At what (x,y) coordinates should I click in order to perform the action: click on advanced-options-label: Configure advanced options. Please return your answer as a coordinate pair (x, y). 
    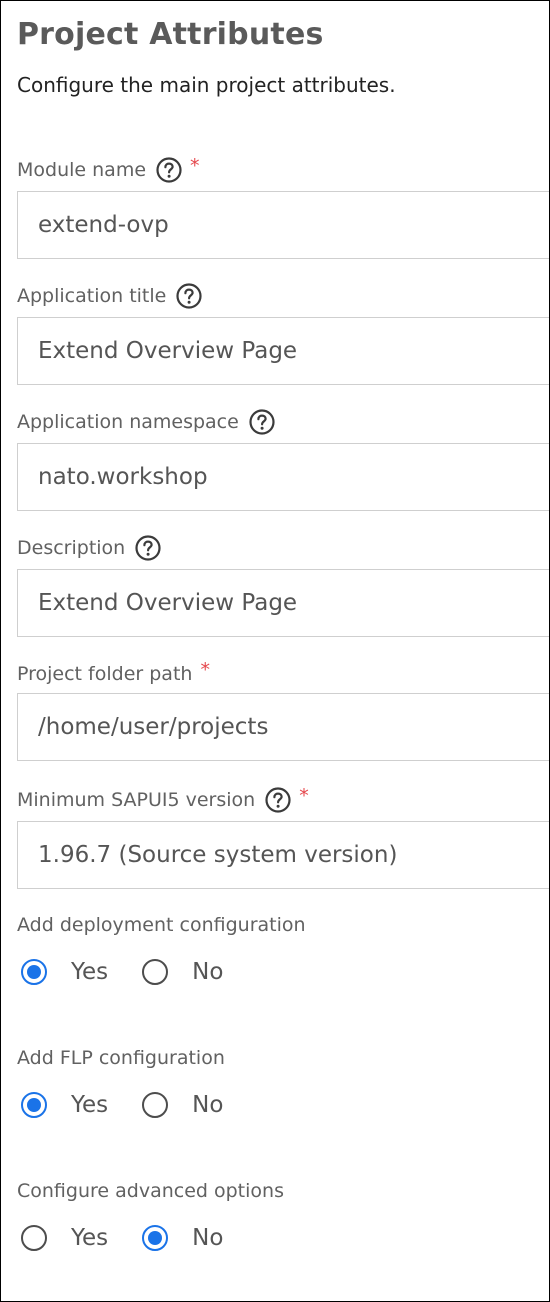
    Looking at the image, I should click on (150, 1191).